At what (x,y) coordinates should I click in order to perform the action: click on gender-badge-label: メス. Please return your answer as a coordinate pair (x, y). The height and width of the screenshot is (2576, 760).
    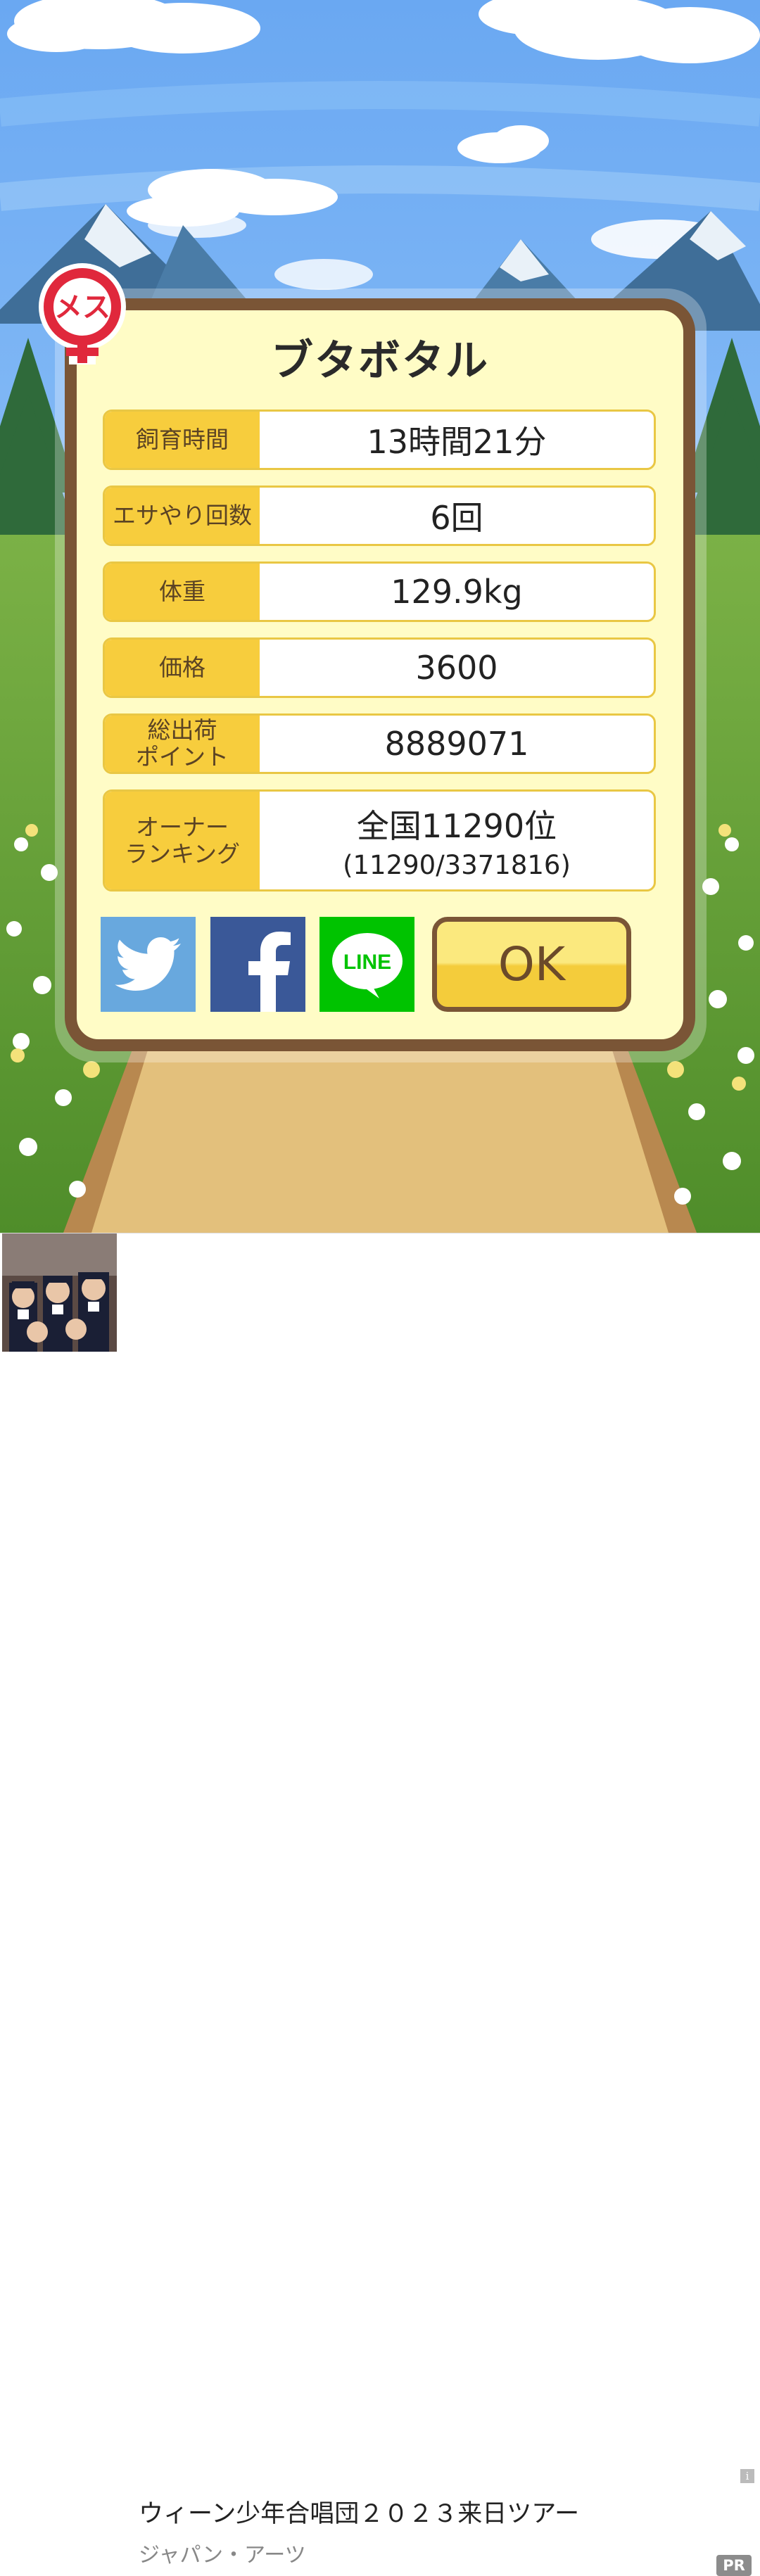
    Looking at the image, I should click on (82, 307).